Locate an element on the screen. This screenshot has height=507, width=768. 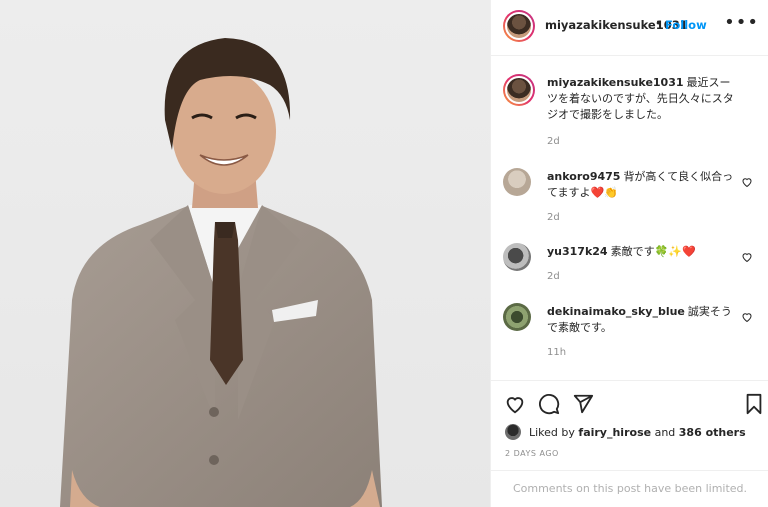
caption-time: 2d is located at coordinates (553, 141).